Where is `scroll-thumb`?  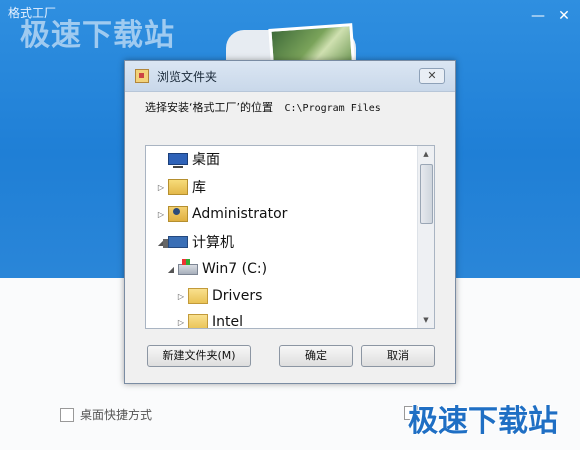 scroll-thumb is located at coordinates (426, 194).